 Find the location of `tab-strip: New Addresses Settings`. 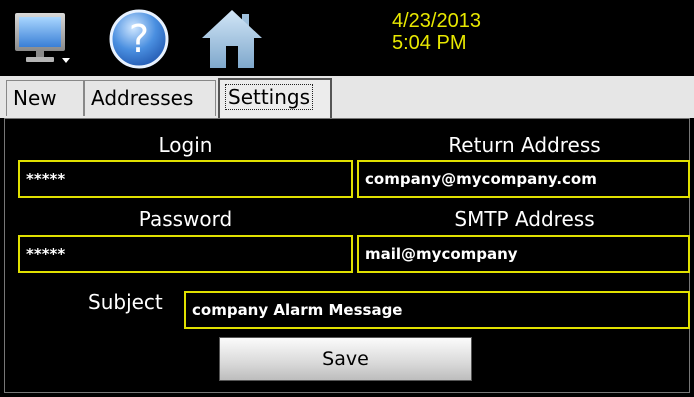

tab-strip: New Addresses Settings is located at coordinates (347, 97).